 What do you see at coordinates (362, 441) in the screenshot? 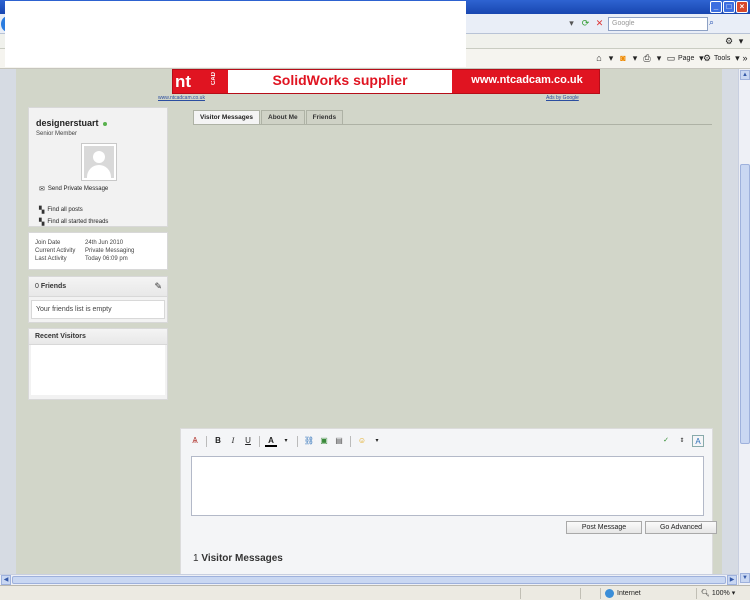
I see `smilies-icon: ☺` at bounding box center [362, 441].